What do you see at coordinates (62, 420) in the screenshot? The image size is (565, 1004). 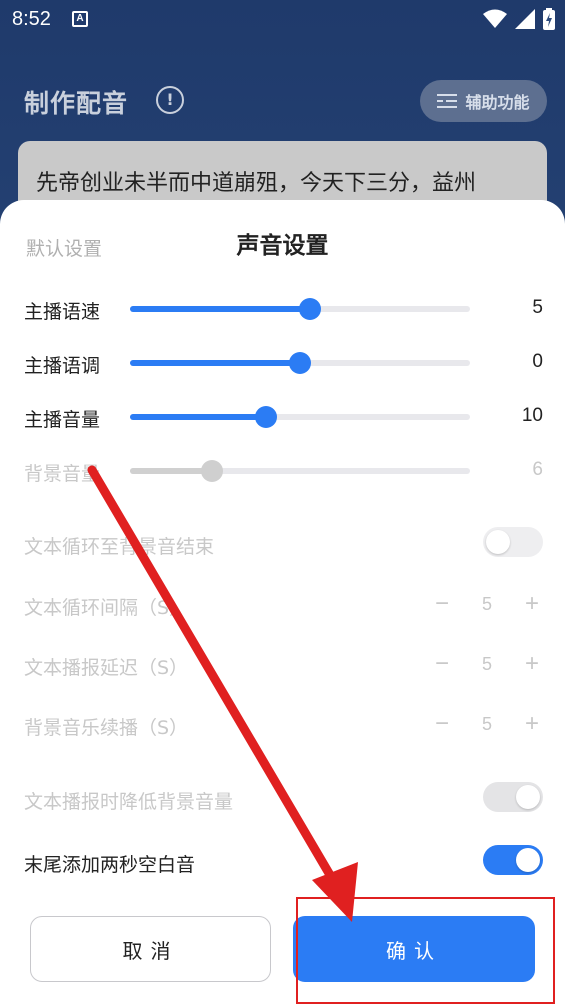 I see `slider-label: 主播音量` at bounding box center [62, 420].